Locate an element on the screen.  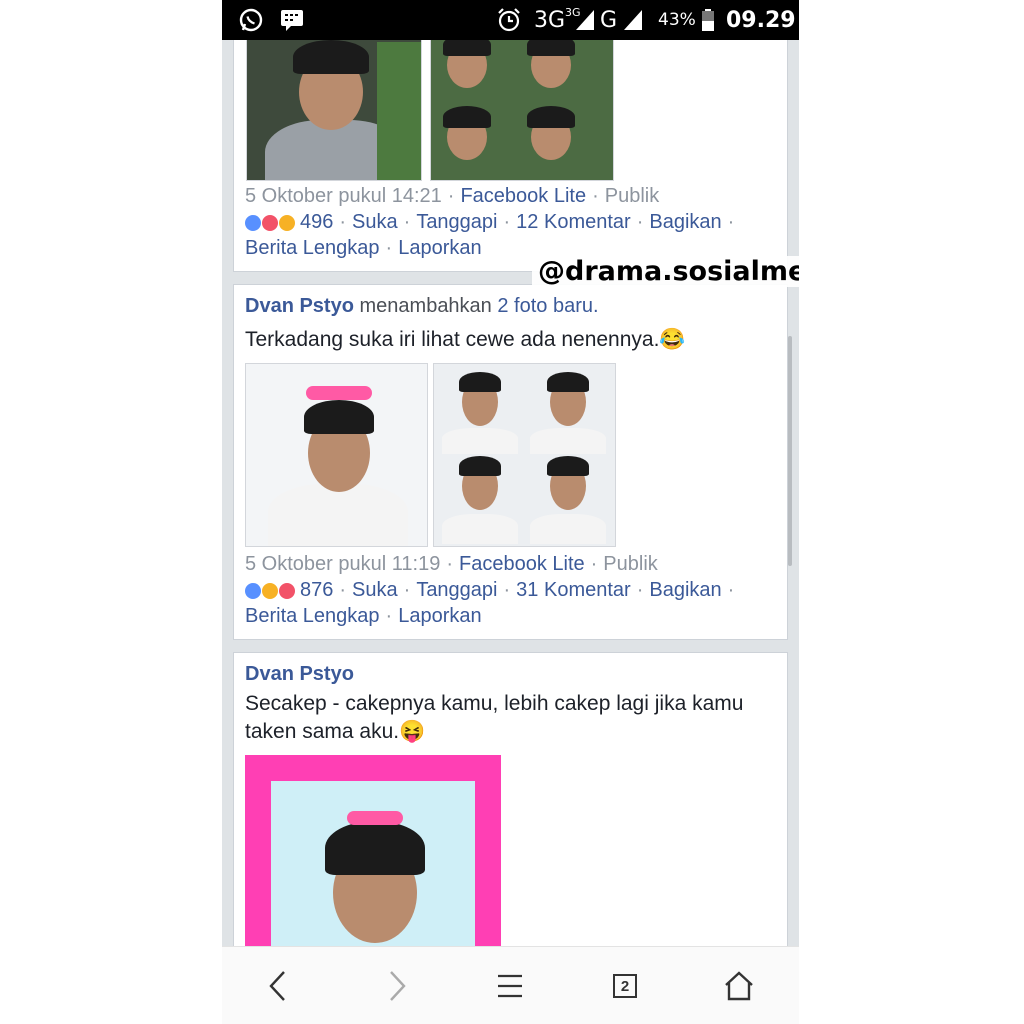
alarm-icon is located at coordinates (509, 20).